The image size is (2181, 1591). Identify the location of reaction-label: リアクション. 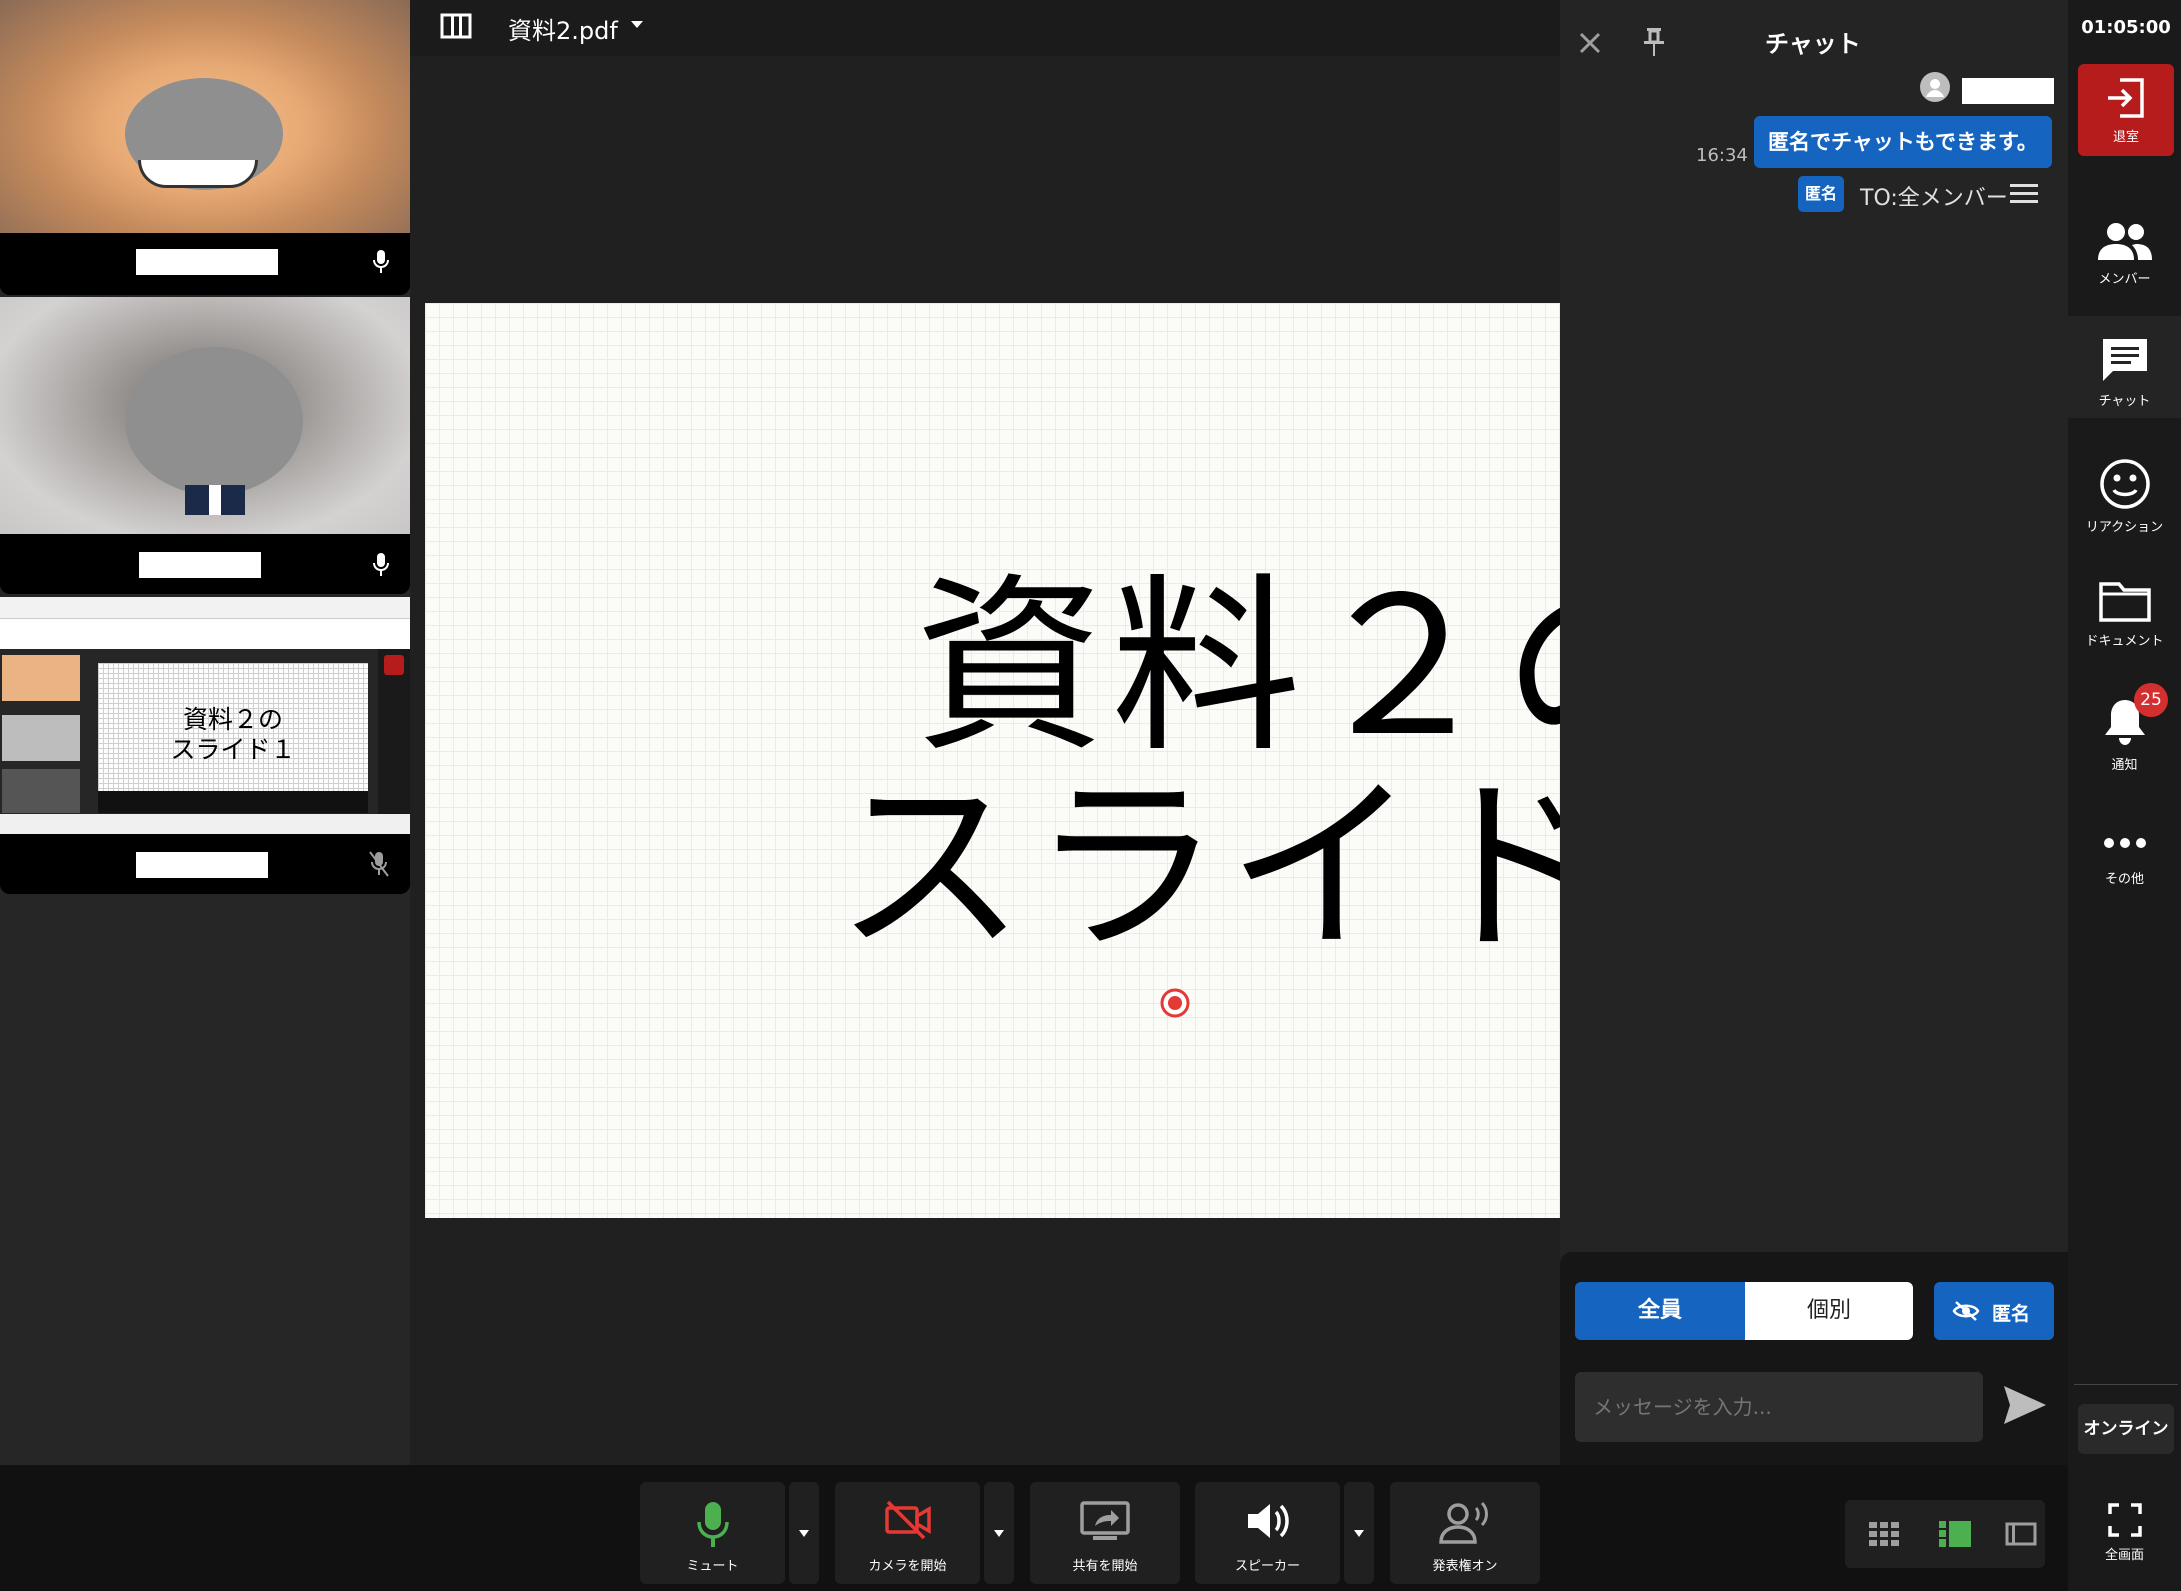
(2124, 527).